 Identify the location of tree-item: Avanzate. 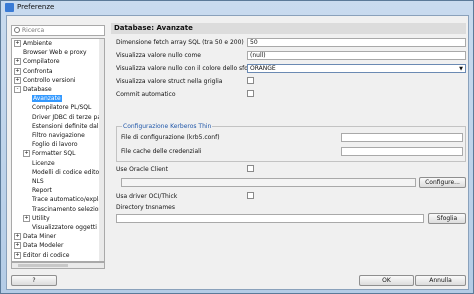
(42, 99).